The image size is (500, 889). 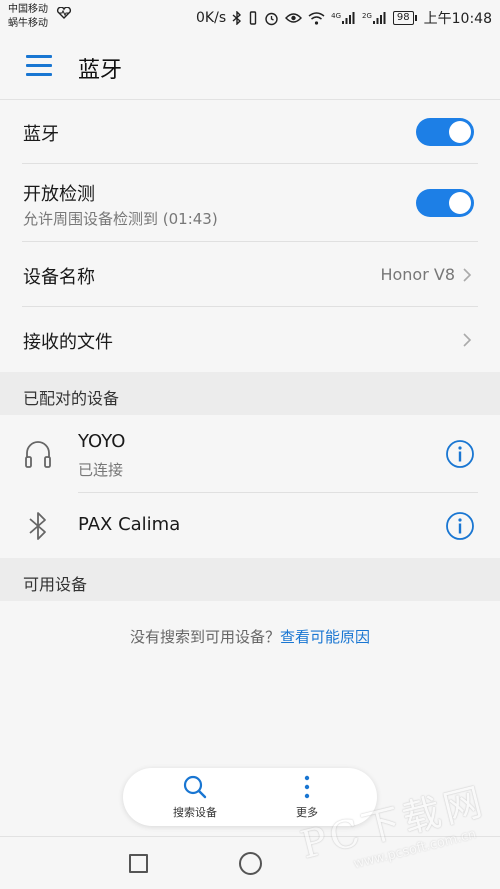 What do you see at coordinates (367, 16) in the screenshot?
I see `signal-2-type: 2G` at bounding box center [367, 16].